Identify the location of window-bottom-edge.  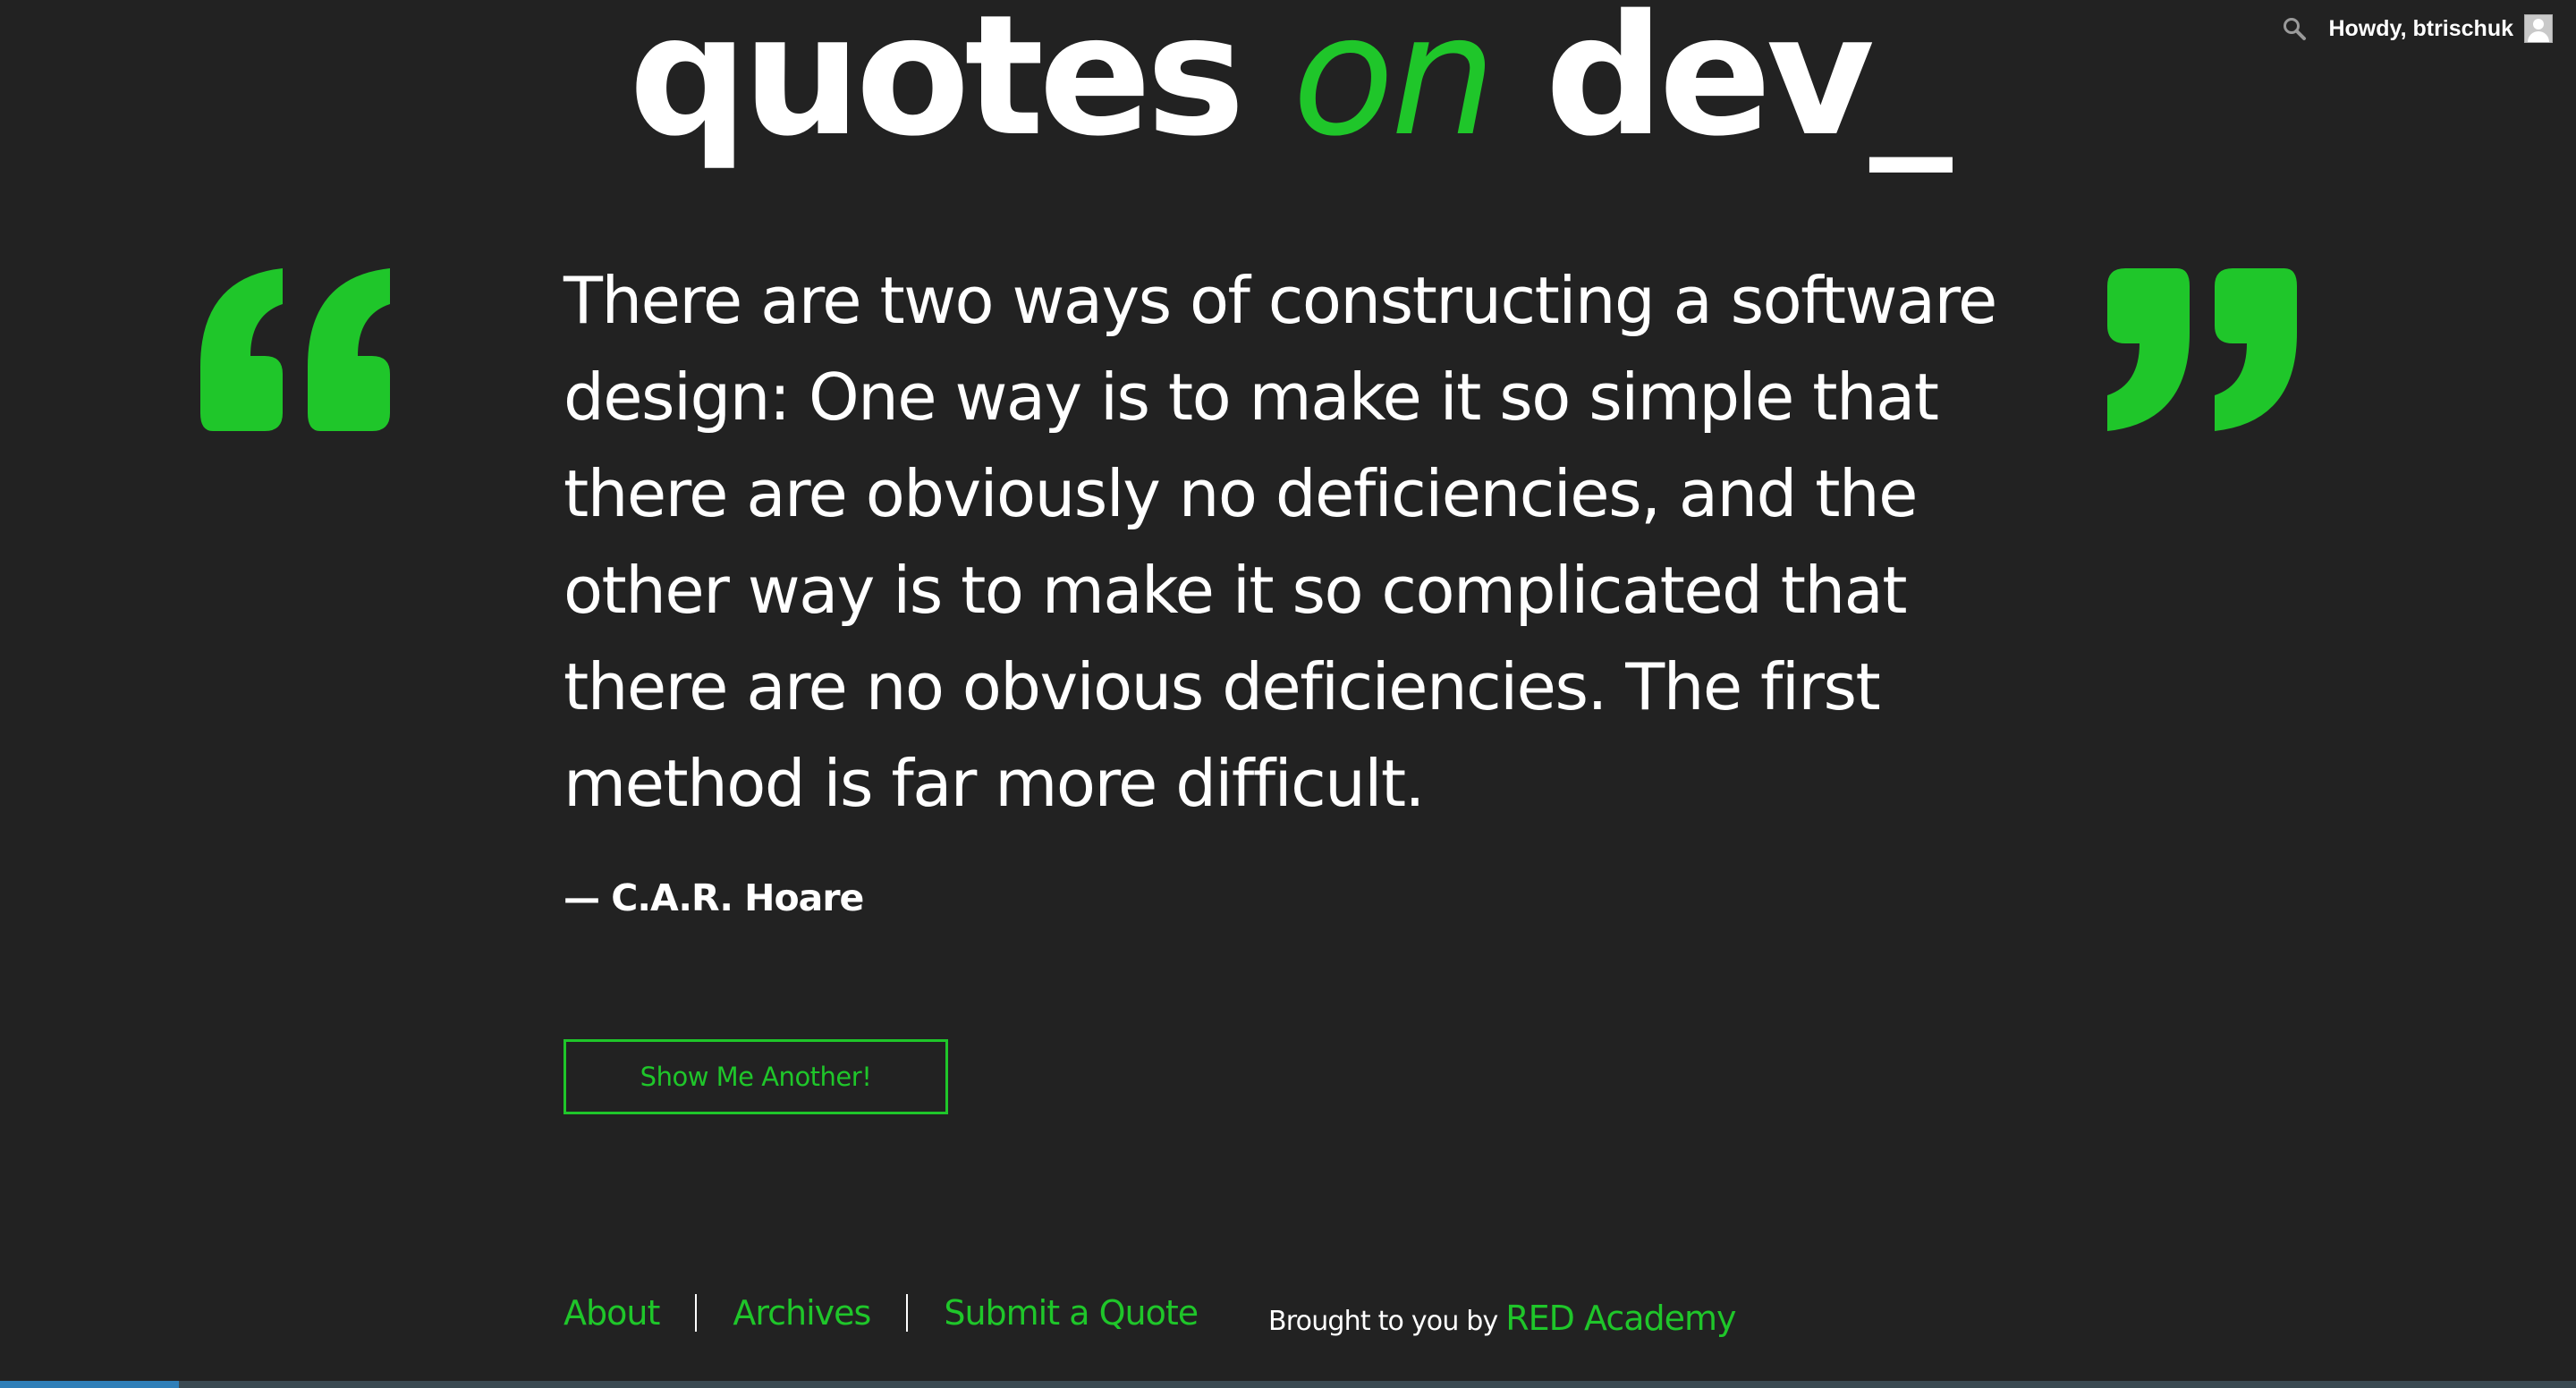
(1288, 1385).